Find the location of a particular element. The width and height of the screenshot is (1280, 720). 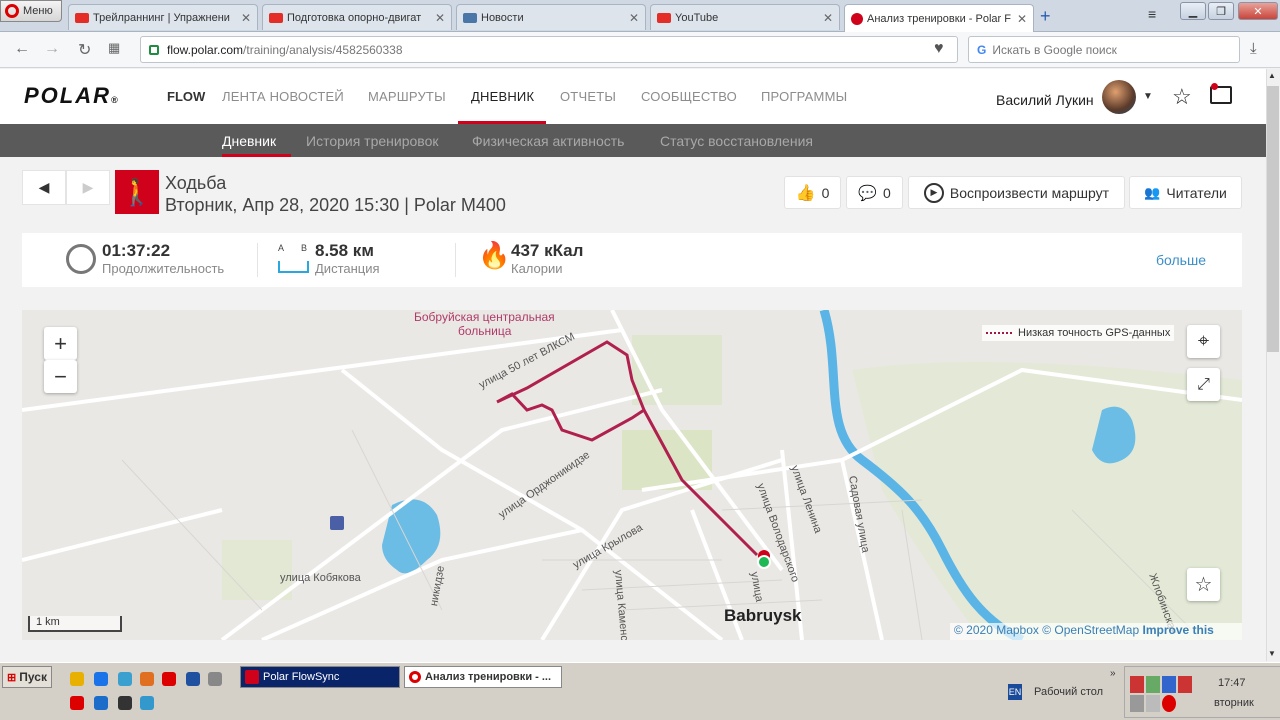

close-window-icon: ✕ is located at coordinates (1258, 11).